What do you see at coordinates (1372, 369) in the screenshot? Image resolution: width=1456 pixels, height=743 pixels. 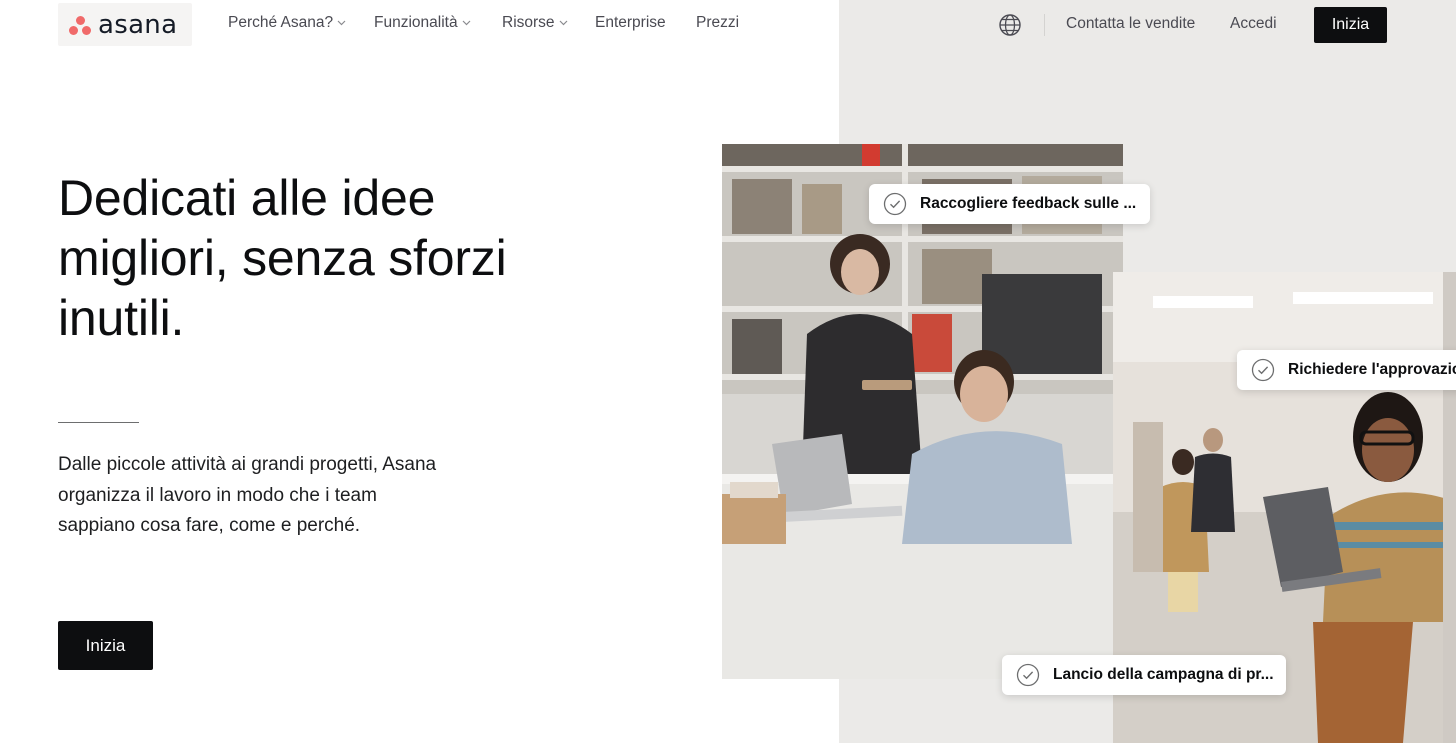 I see `task-label: Richiedere l'approvazio` at bounding box center [1372, 369].